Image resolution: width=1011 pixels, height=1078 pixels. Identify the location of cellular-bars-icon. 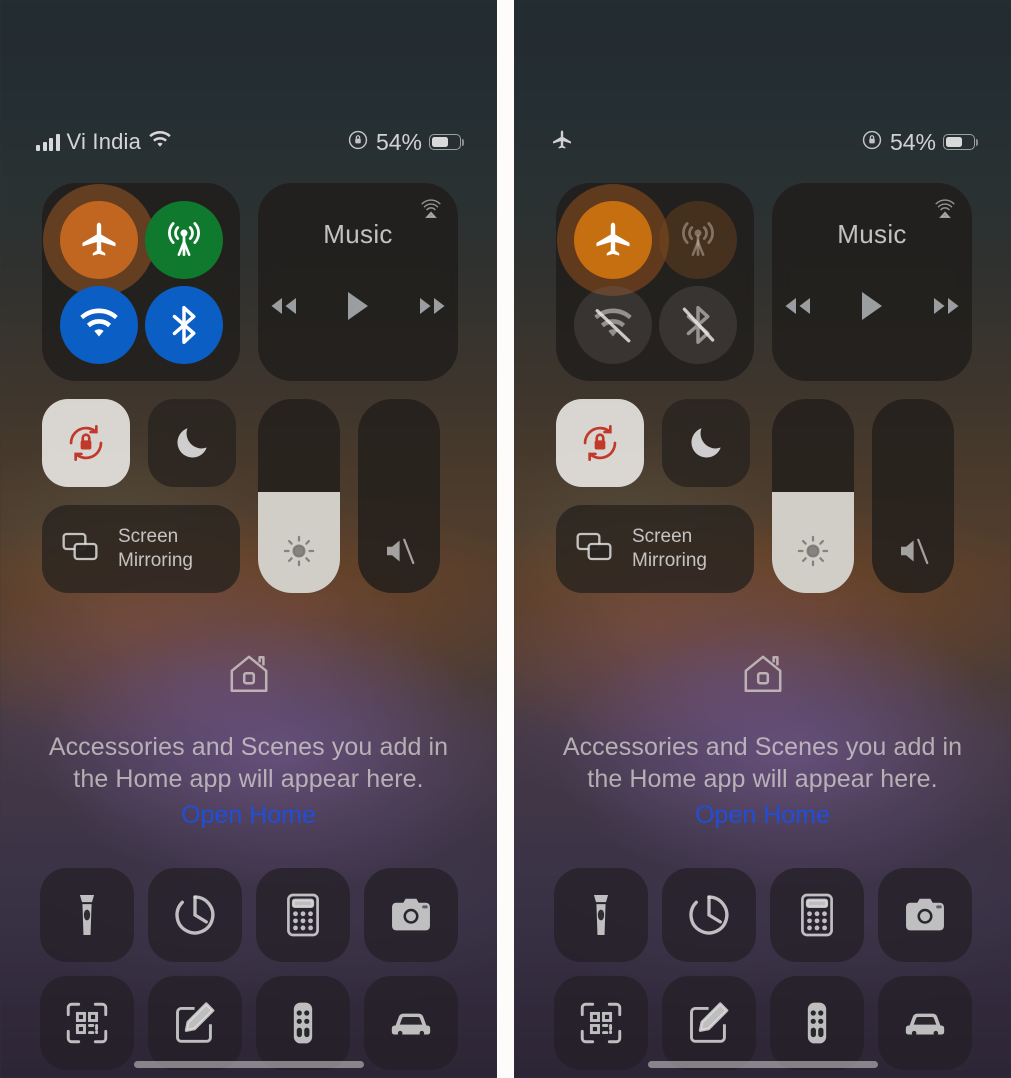
(48, 142).